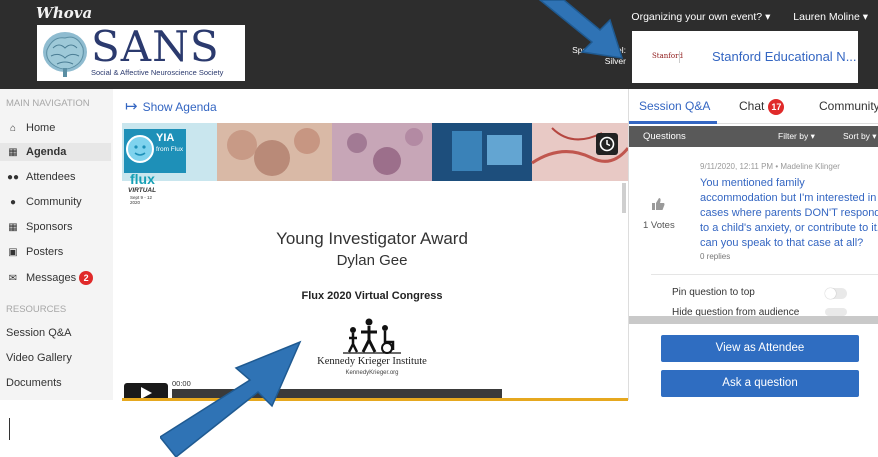 This screenshot has width=878, height=457. I want to click on questions-heading: Questions, so click(664, 136).